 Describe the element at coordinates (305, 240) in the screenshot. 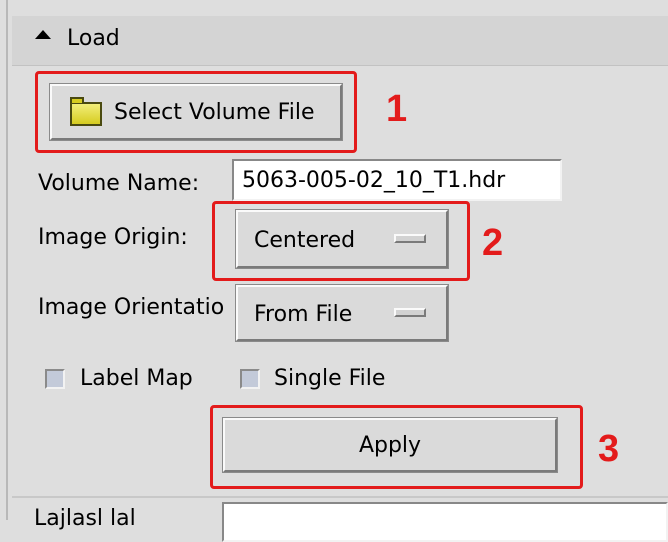

I see `image-origin-value: Centered` at that location.